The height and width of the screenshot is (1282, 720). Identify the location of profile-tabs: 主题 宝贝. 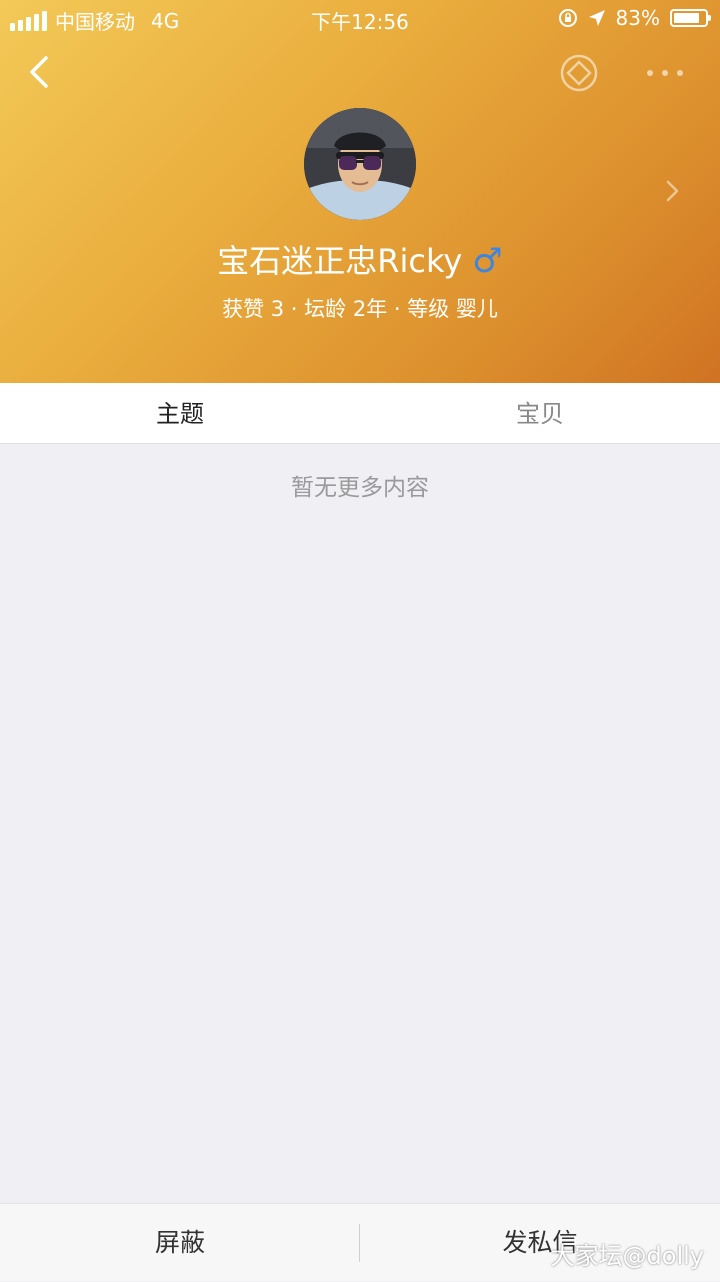
(360, 413).